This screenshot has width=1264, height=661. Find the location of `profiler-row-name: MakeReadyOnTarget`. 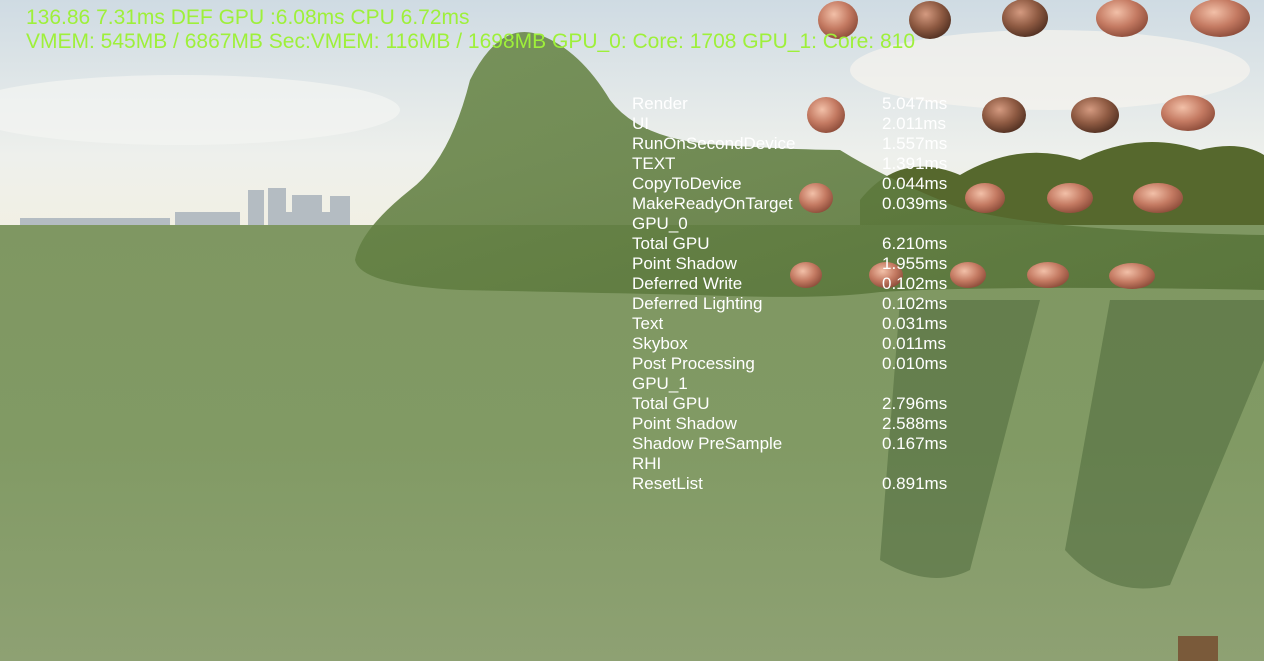

profiler-row-name: MakeReadyOnTarget is located at coordinates (712, 203).